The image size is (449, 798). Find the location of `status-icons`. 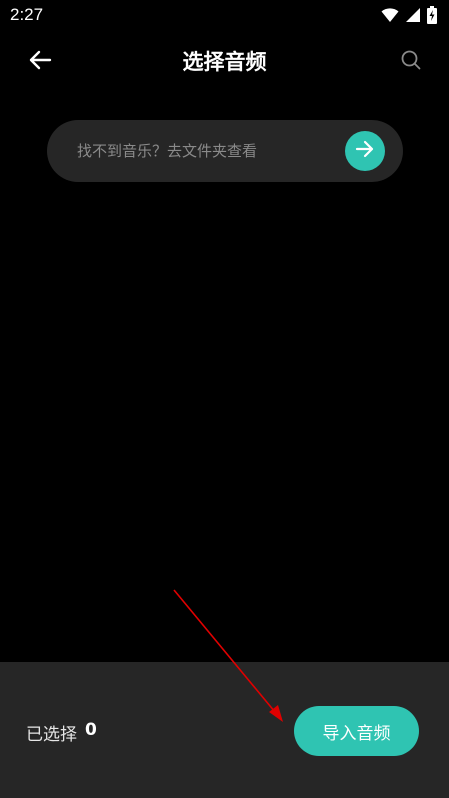

status-icons is located at coordinates (409, 17).